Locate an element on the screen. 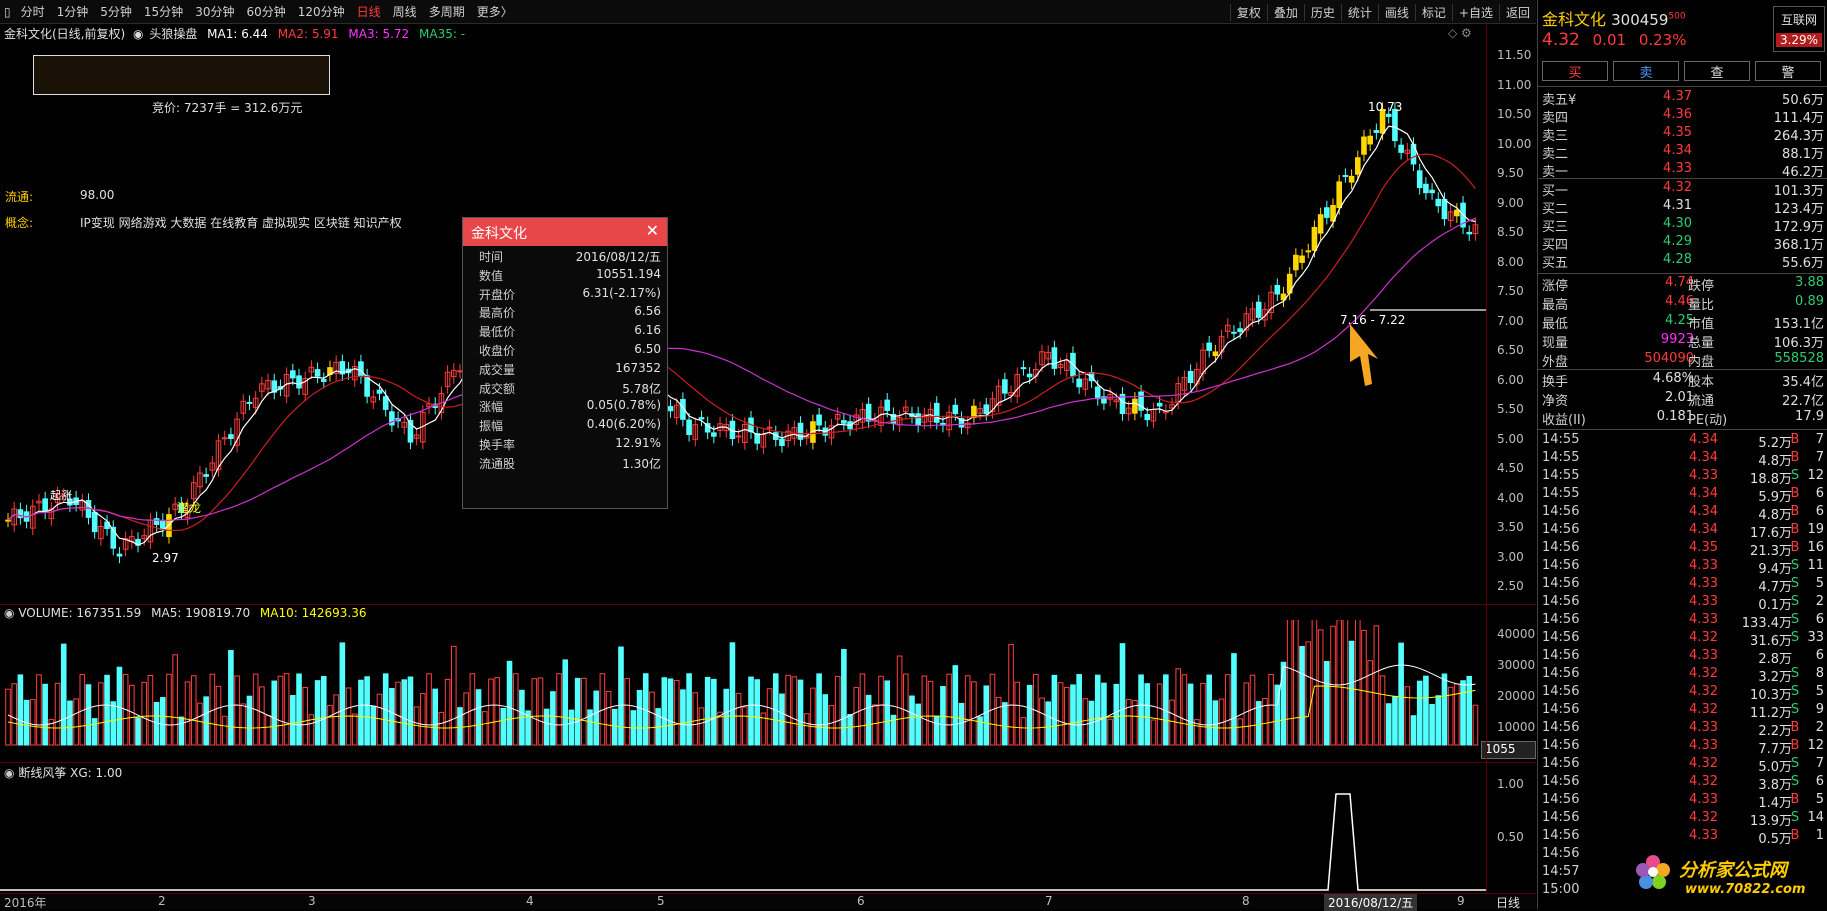 This screenshot has width=1827, height=911. level-label: 买四 is located at coordinates (1555, 245).